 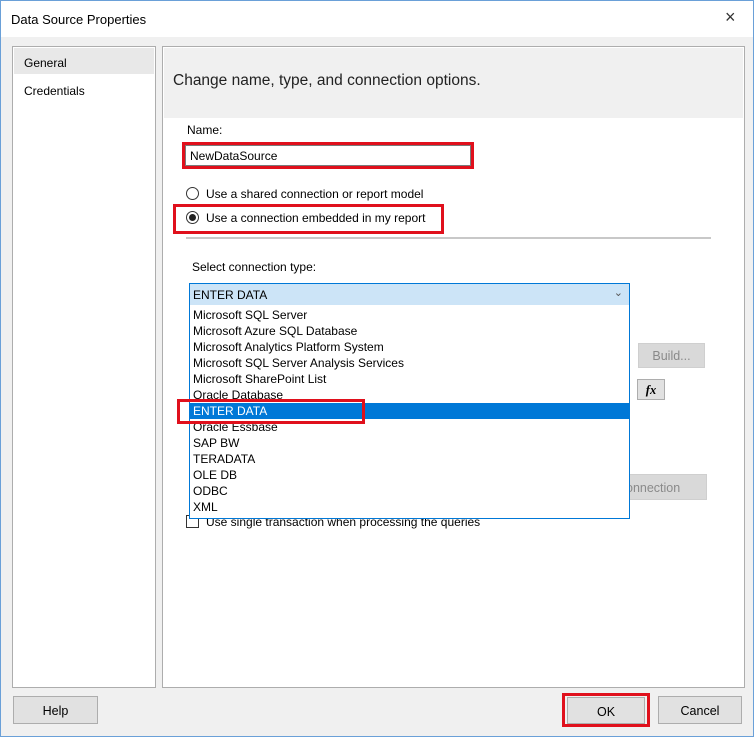 What do you see at coordinates (230, 295) in the screenshot?
I see `dropdown-selected-value: ENTER DATA` at bounding box center [230, 295].